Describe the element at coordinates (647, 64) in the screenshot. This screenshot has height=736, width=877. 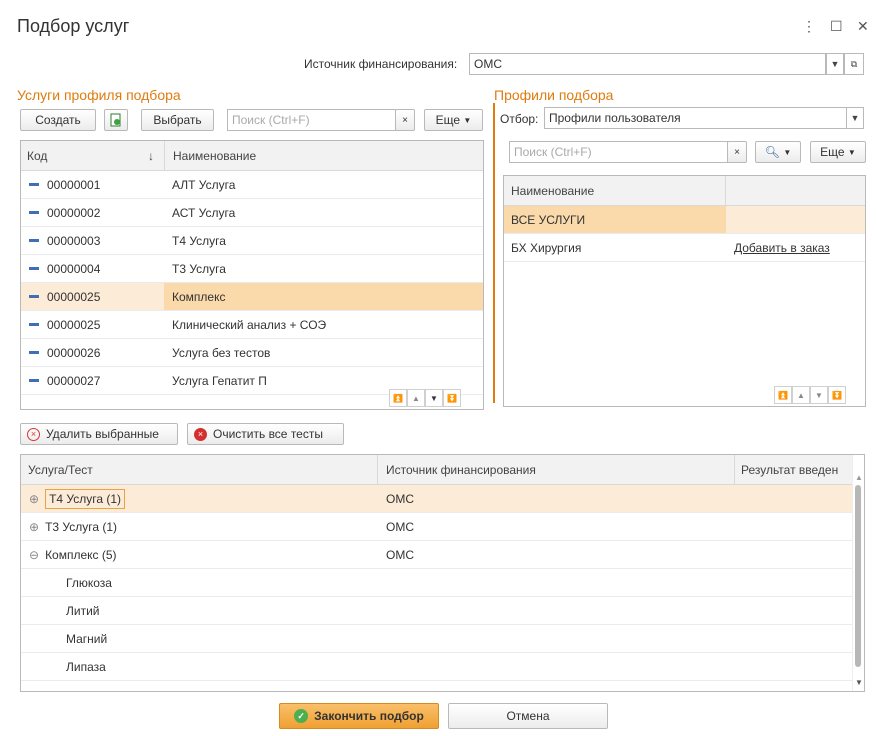
I see `funding-select: ОМС` at that location.